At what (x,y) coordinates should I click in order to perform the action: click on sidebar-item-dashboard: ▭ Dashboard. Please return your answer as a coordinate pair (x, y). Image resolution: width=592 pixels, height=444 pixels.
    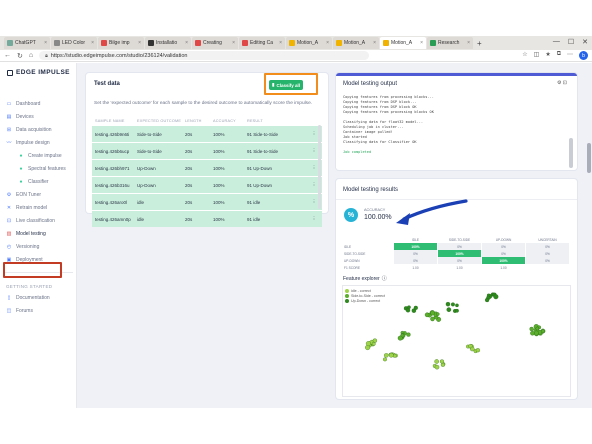
    Looking at the image, I should click on (38, 103).